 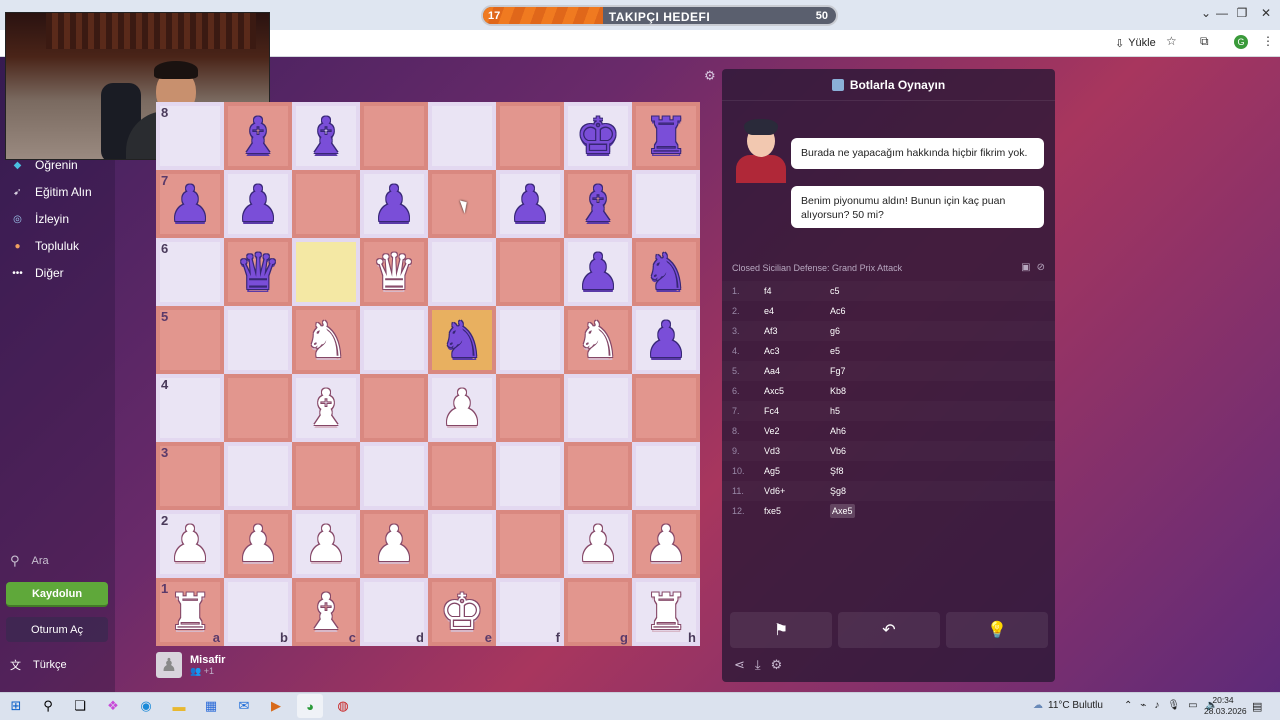 What do you see at coordinates (838, 311) in the screenshot?
I see `black-move: Ac6` at bounding box center [838, 311].